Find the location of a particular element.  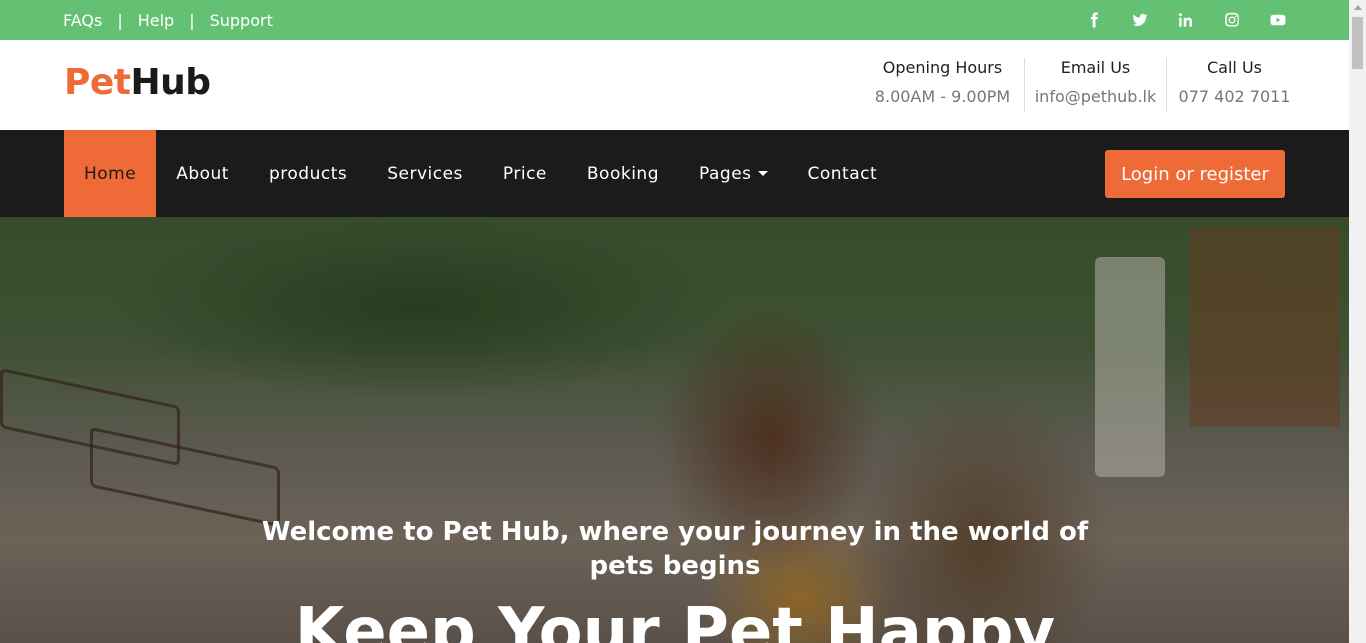

support-link: Support is located at coordinates (241, 20).